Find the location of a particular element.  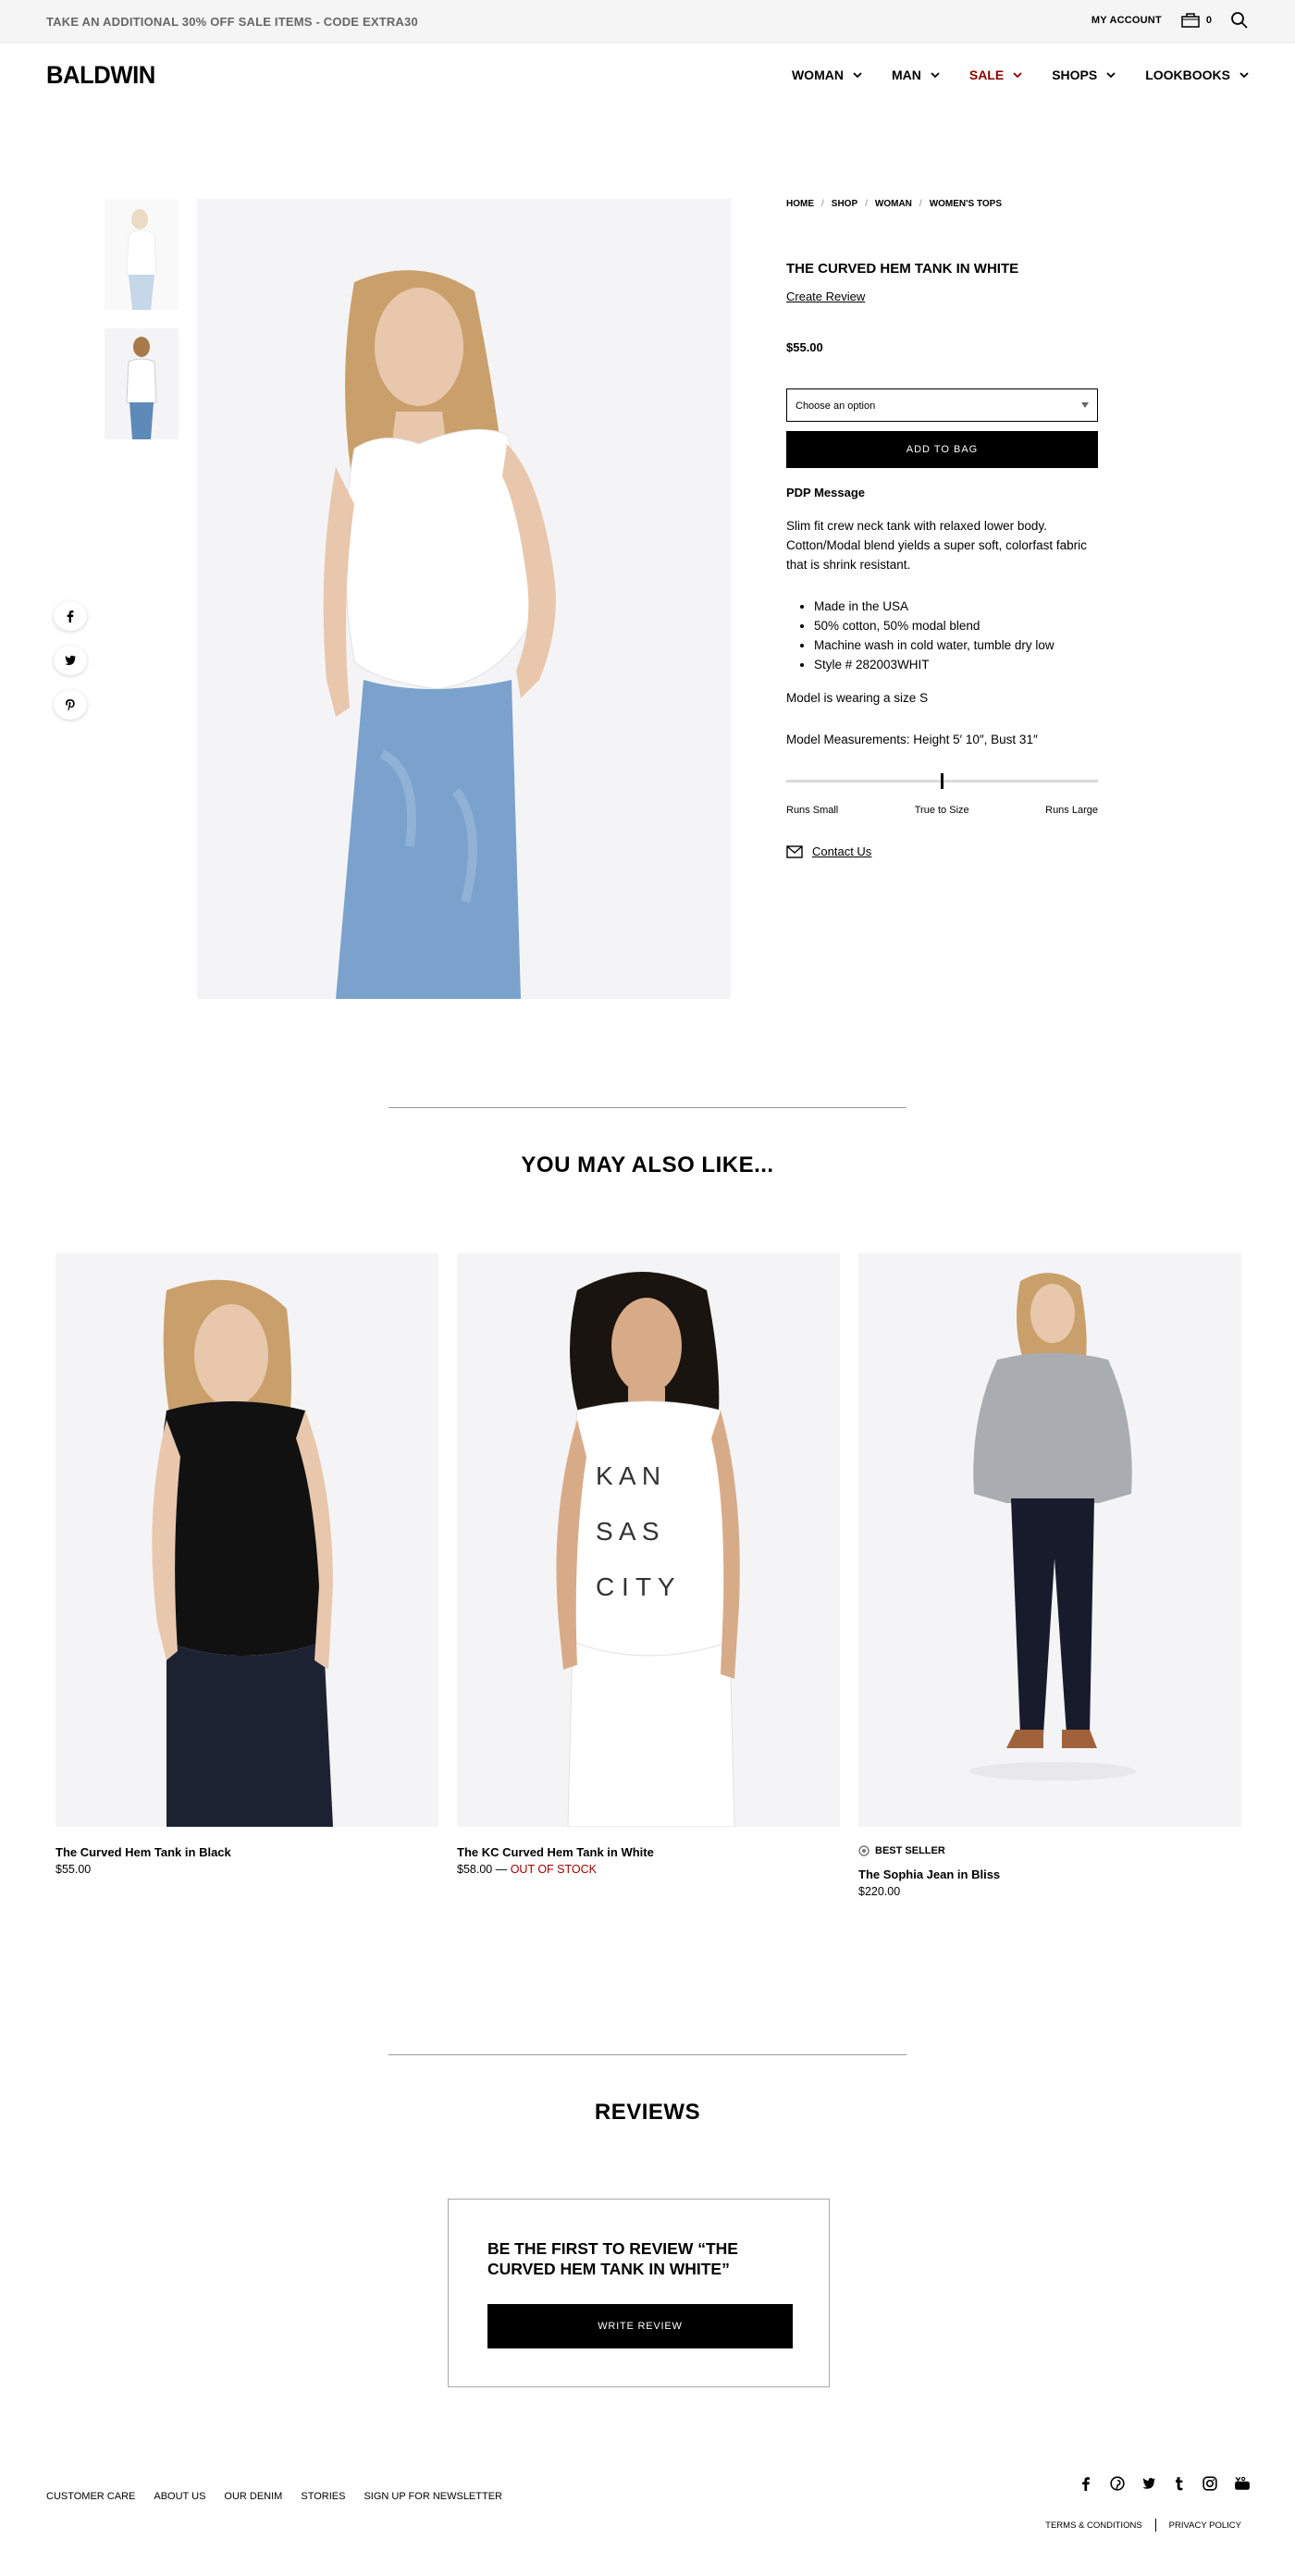

share-rail is located at coordinates (71, 660).